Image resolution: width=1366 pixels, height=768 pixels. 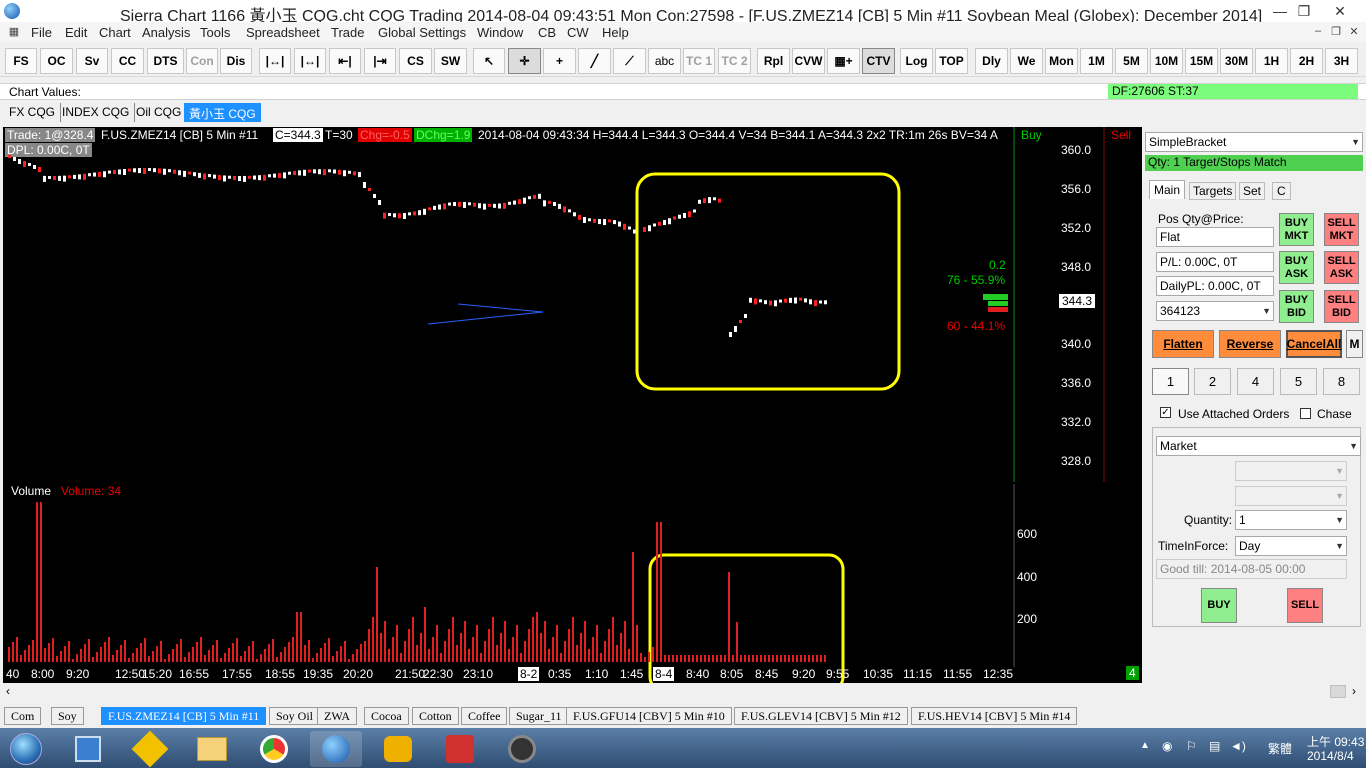 What do you see at coordinates (1291, 520) in the screenshot?
I see `quantity-select: 1 ▼` at bounding box center [1291, 520].